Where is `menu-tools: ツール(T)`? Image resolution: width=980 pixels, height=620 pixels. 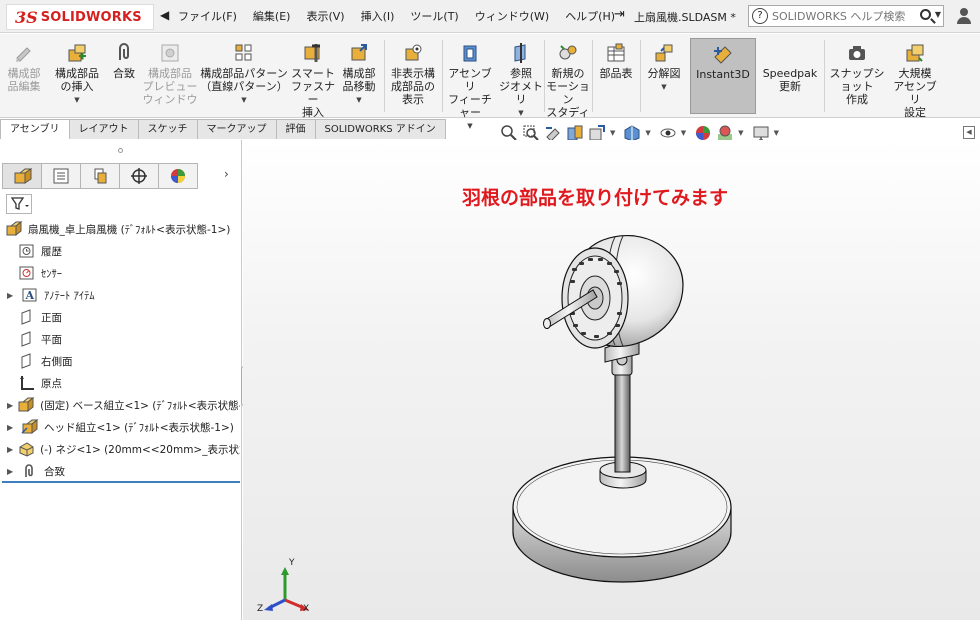
menu-tools: ツール(T) is located at coordinates (434, 16).